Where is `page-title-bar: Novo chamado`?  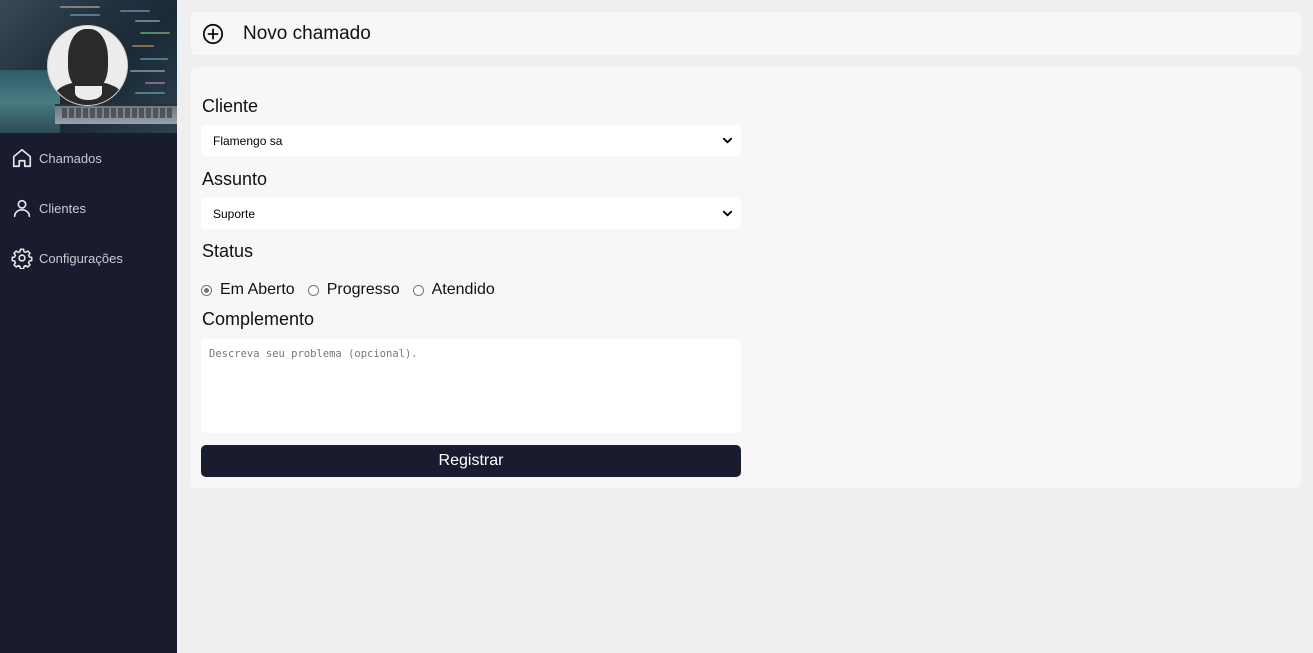 page-title-bar: Novo chamado is located at coordinates (746, 33).